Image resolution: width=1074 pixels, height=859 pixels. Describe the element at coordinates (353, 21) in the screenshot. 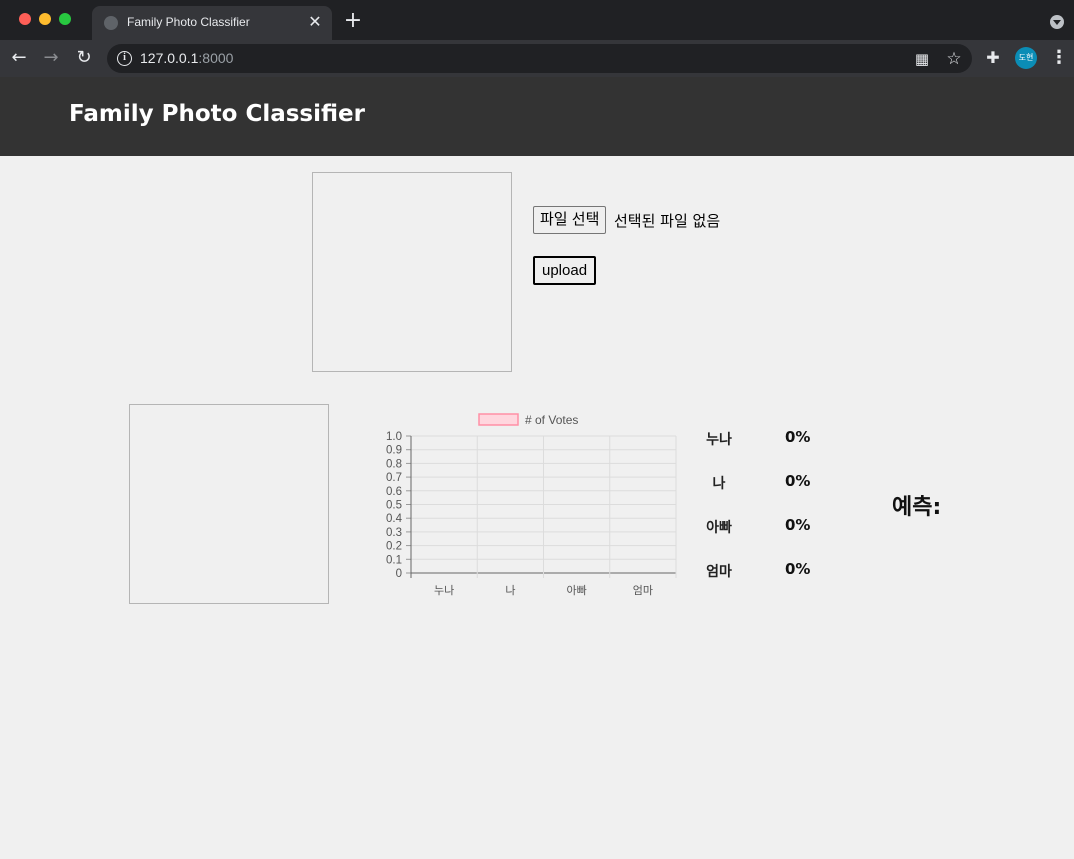

I see `new-tab-button: +` at that location.